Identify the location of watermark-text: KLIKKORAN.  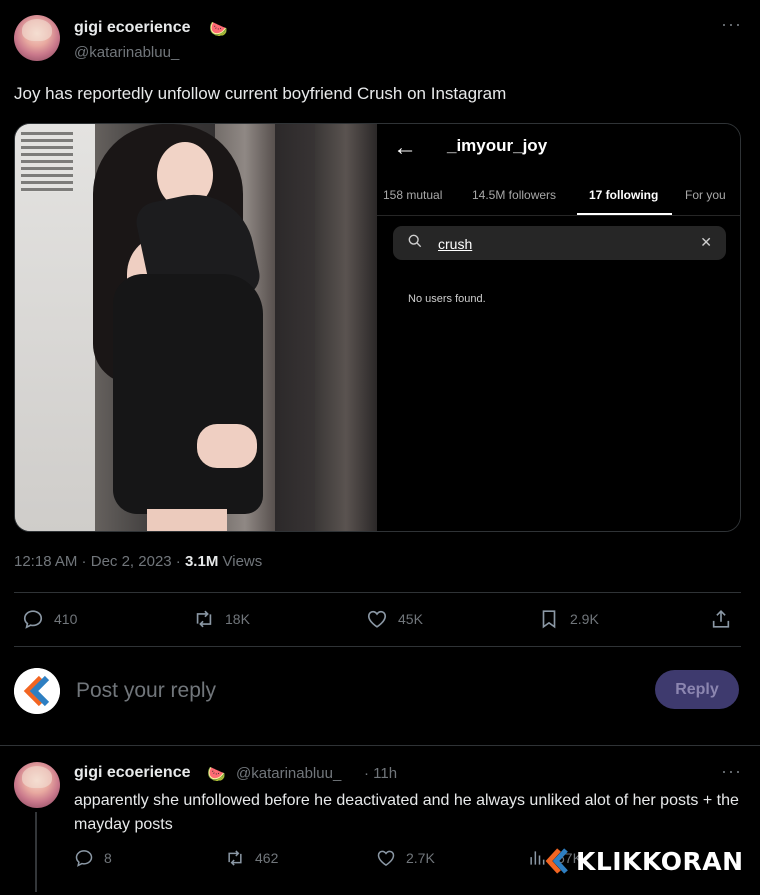
(660, 861).